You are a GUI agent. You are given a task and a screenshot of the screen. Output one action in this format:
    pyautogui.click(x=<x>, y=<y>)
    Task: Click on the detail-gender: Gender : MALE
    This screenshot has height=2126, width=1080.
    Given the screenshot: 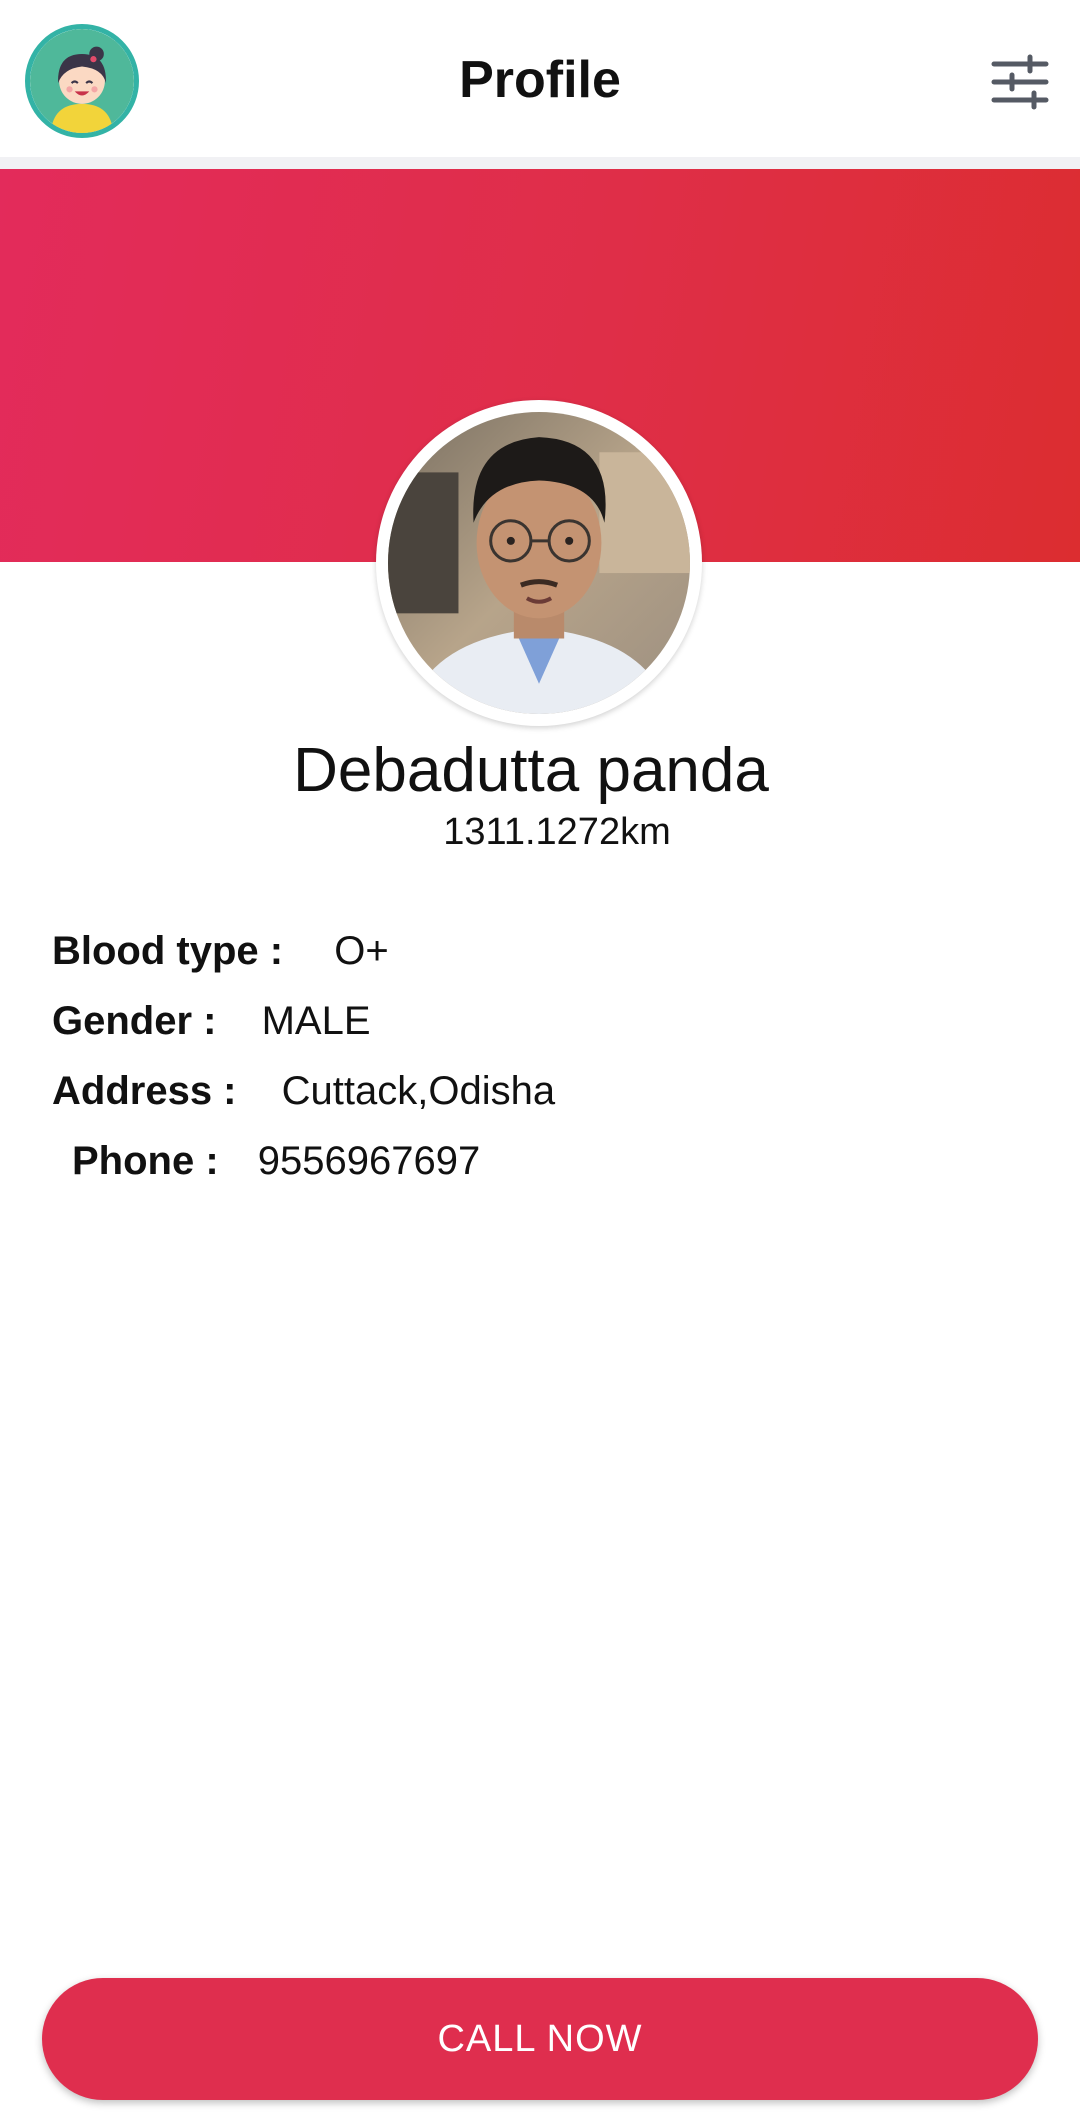 What is the action you would take?
    pyautogui.click(x=211, y=1021)
    